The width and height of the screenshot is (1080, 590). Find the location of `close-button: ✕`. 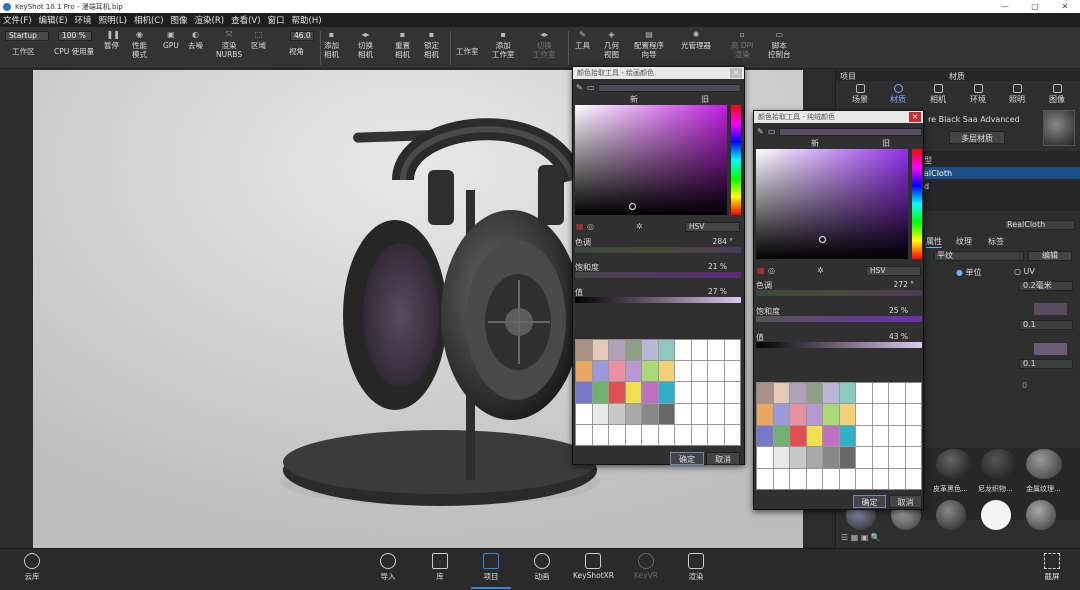

close-button: ✕ is located at coordinates (1065, 6).